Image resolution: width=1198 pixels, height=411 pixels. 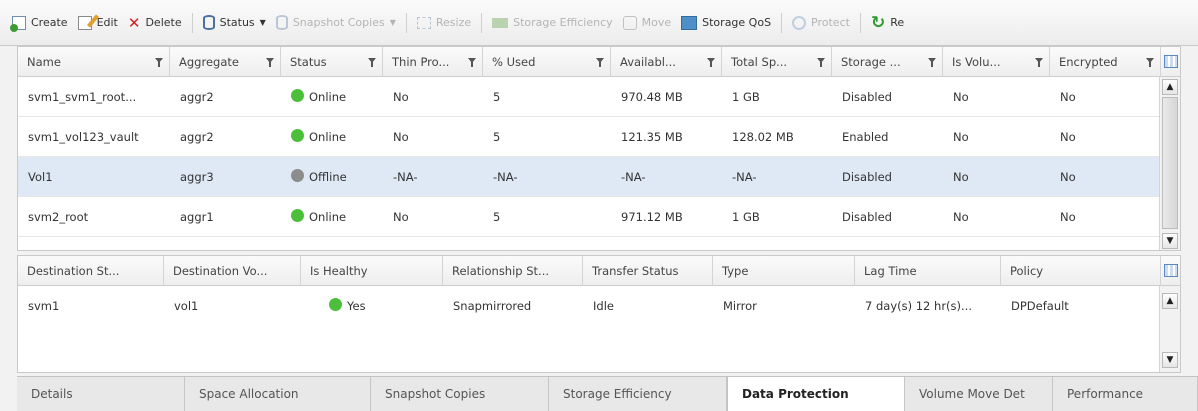 I want to click on edit-button: Edit, so click(x=97, y=22).